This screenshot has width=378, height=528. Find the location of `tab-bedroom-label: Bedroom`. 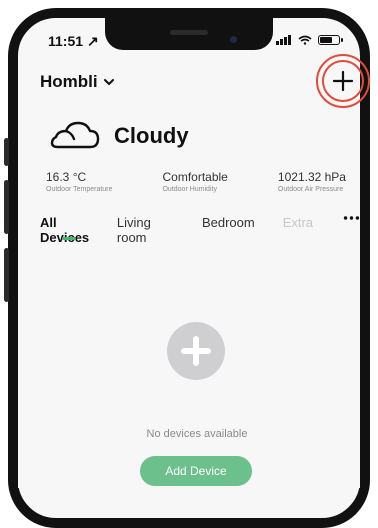

tab-bedroom-label: Bedroom is located at coordinates (228, 222).